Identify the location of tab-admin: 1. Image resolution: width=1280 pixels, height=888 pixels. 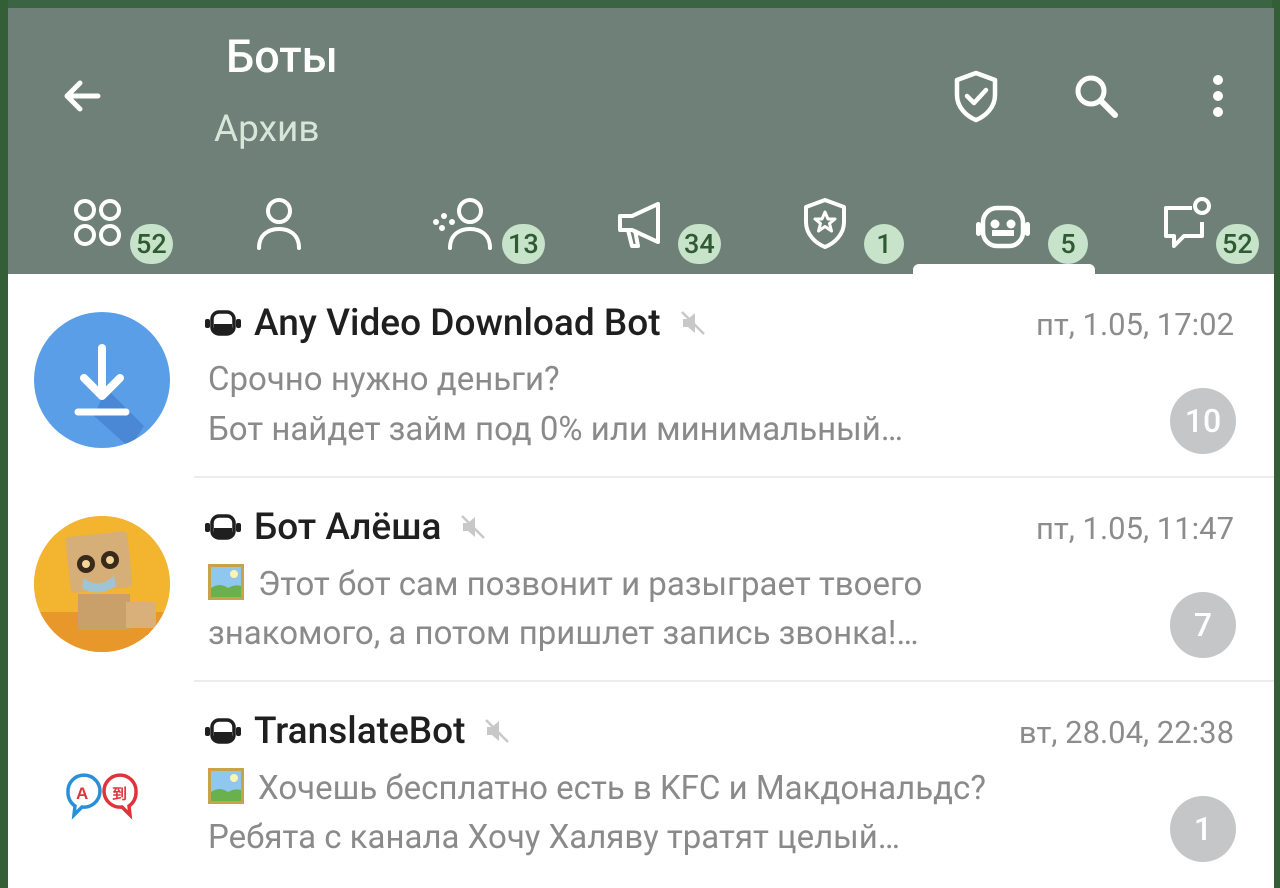
(860, 231).